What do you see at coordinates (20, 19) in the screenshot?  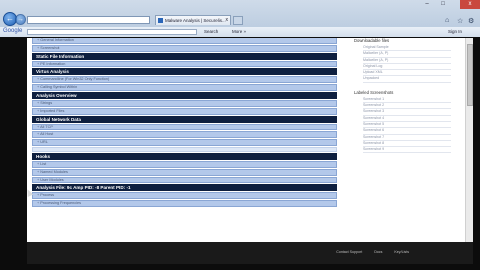 I see `forward-button: →` at bounding box center [20, 19].